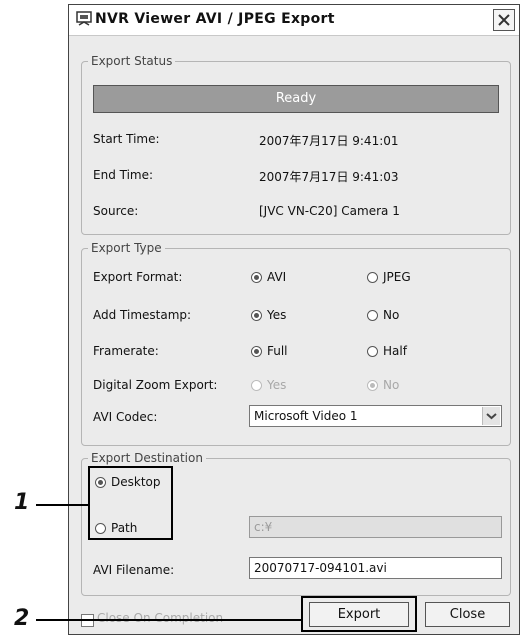 This screenshot has height=641, width=529. Describe the element at coordinates (126, 248) in the screenshot. I see `export-type-legend: Export Type` at that location.